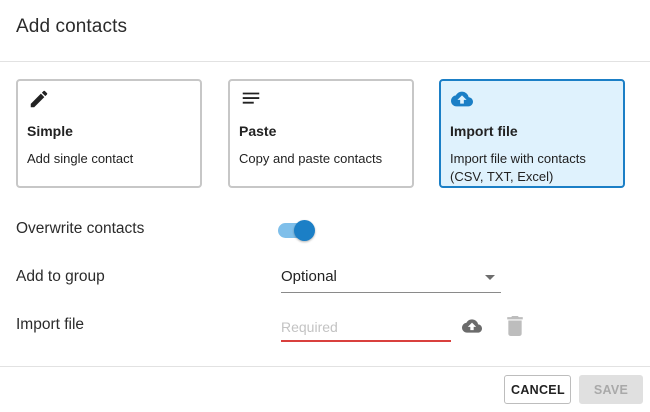 Image resolution: width=650 pixels, height=412 pixels. I want to click on card-title: Paste, so click(258, 131).